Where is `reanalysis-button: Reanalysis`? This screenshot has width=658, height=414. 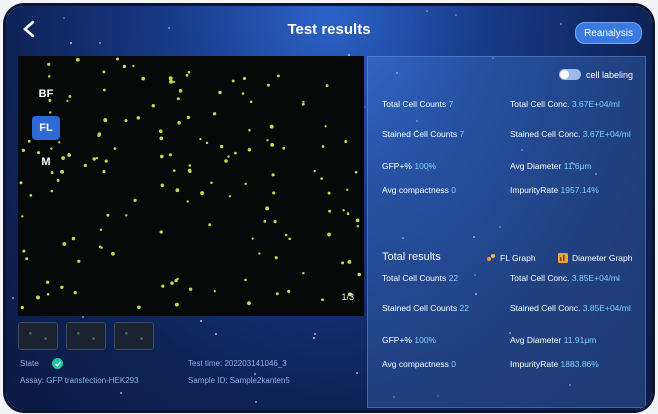
reanalysis-button: Reanalysis is located at coordinates (608, 33).